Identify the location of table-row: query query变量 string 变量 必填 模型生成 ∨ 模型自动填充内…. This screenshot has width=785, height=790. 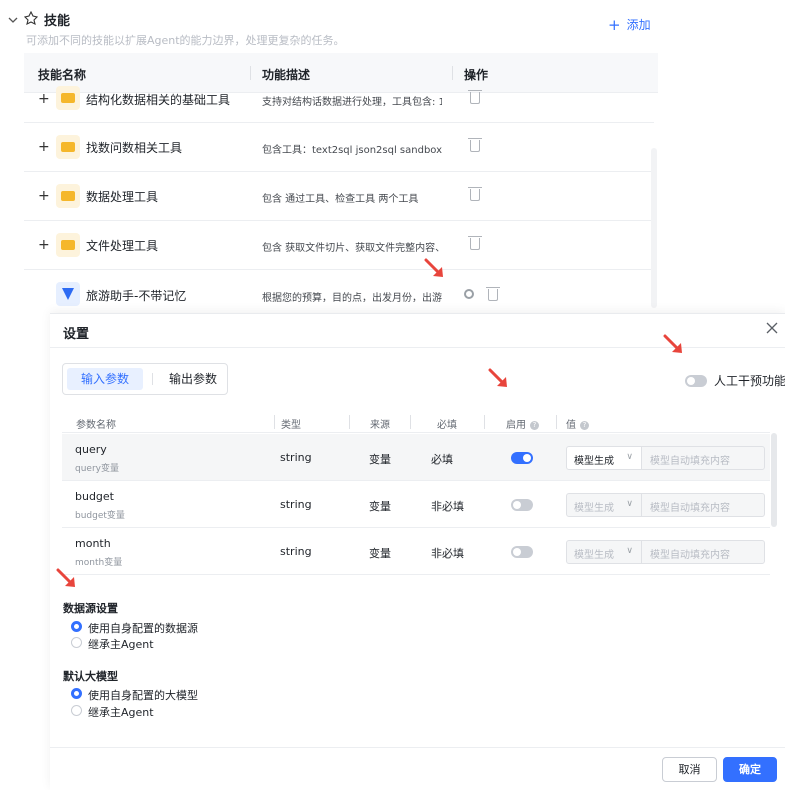
(416, 457).